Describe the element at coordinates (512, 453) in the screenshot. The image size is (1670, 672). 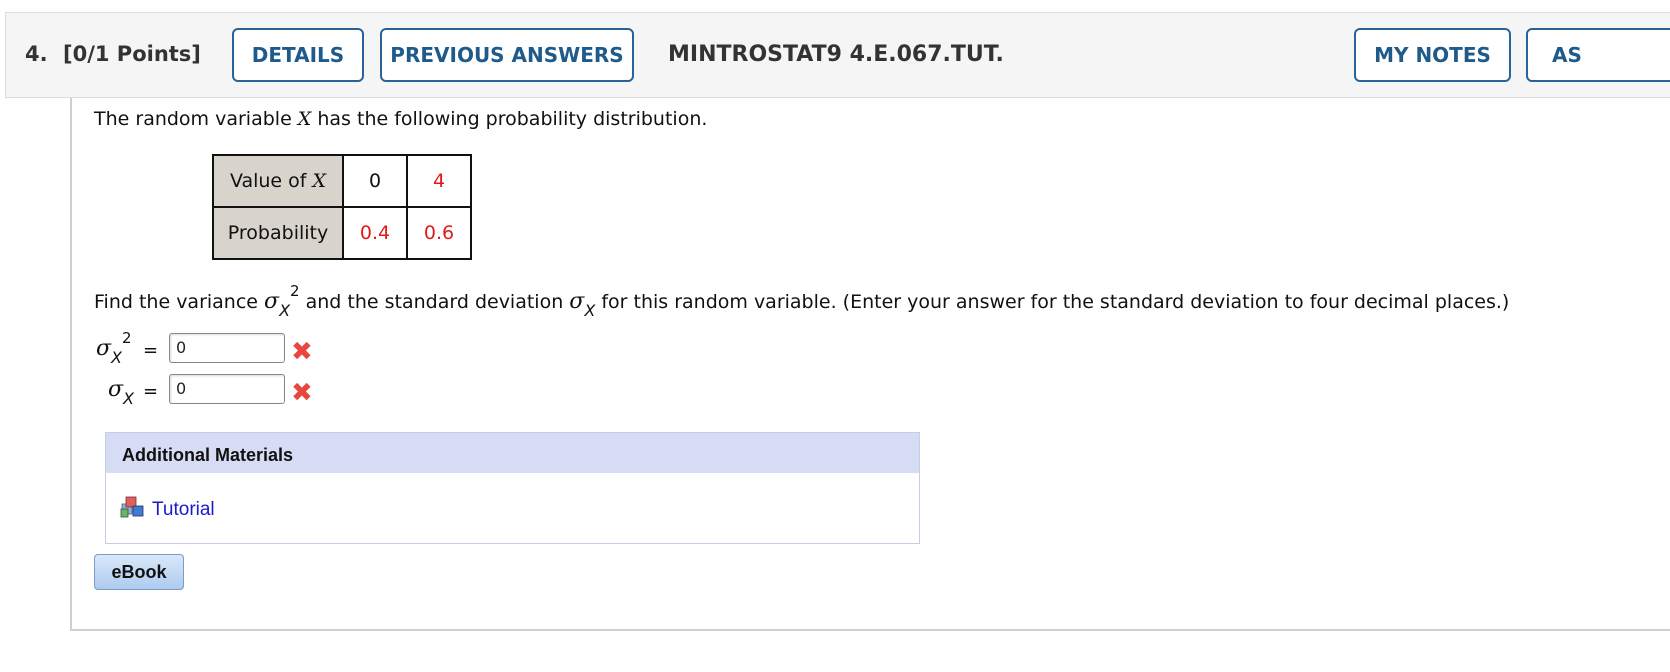
I see `additional-materials-heading: Additional Materials` at that location.